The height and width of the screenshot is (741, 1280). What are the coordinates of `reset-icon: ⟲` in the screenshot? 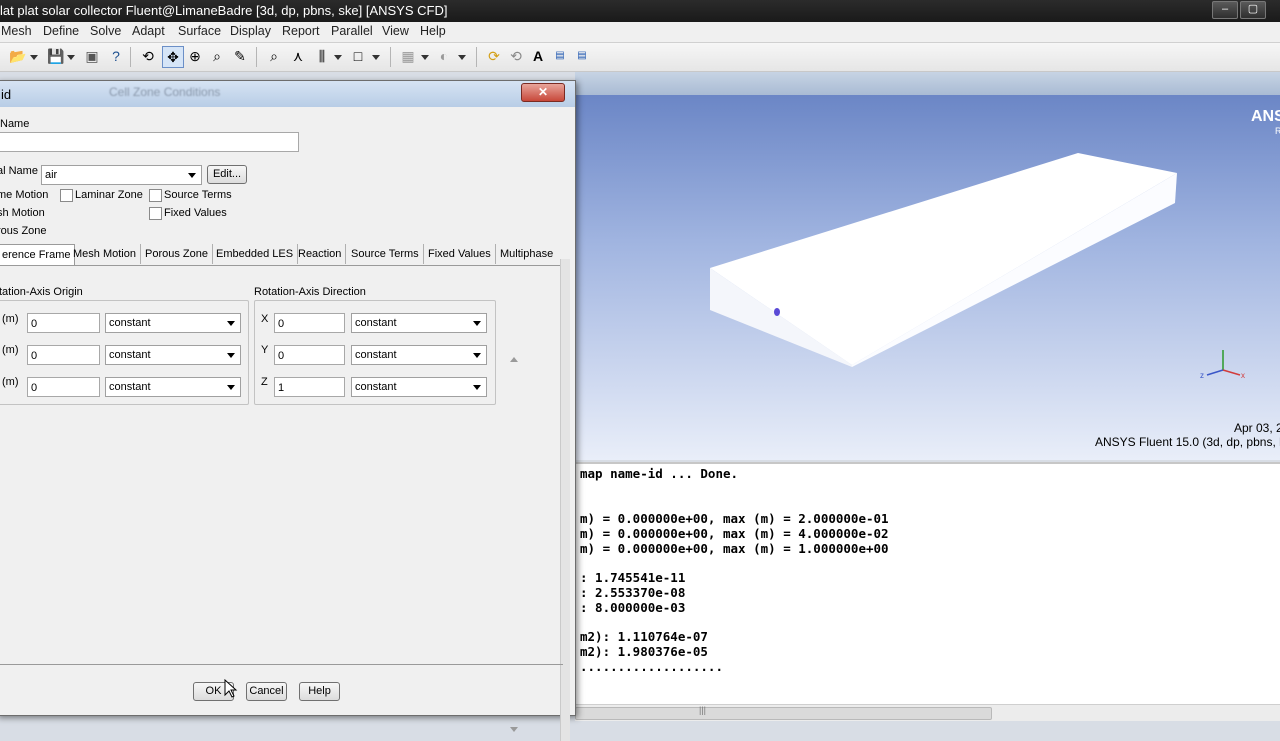 It's located at (516, 56).